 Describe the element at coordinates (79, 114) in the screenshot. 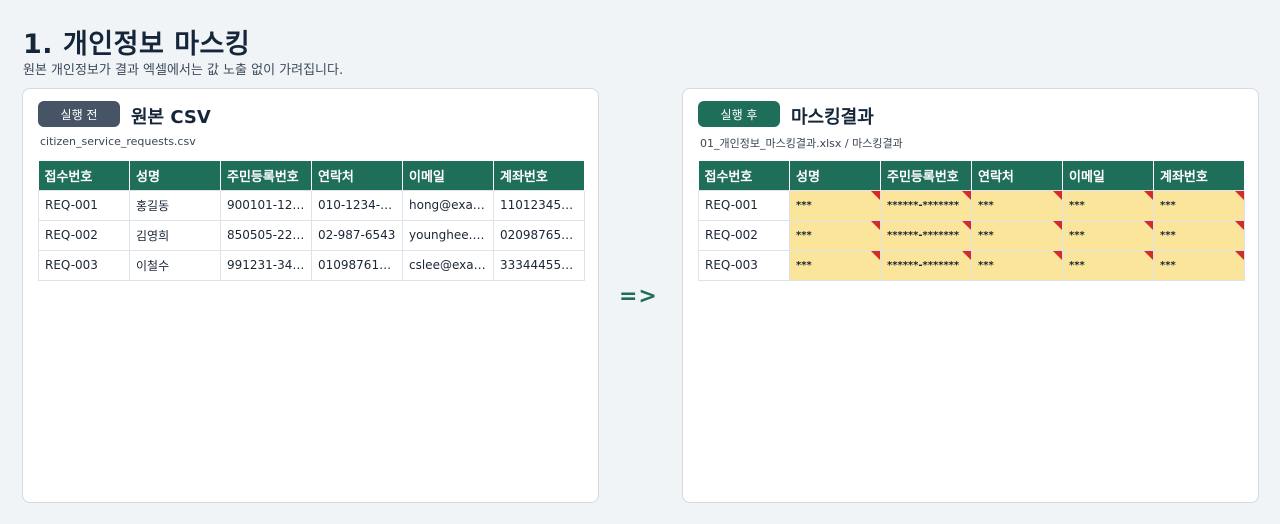

I see `before-badge: 실행 전` at that location.